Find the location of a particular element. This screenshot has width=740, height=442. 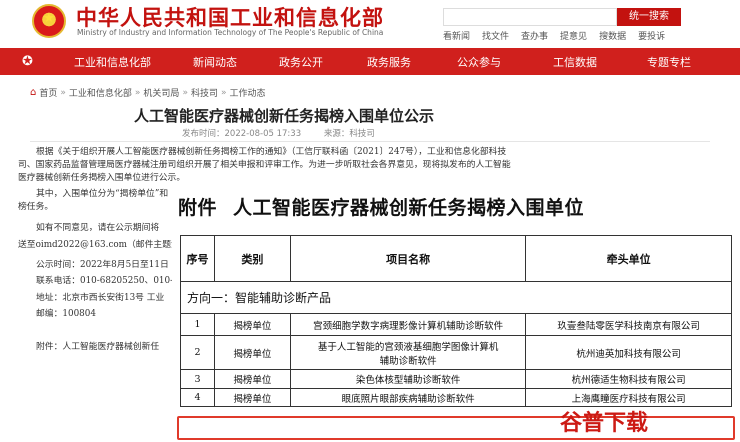

breadcrumb-home: 首页 is located at coordinates (48, 92).